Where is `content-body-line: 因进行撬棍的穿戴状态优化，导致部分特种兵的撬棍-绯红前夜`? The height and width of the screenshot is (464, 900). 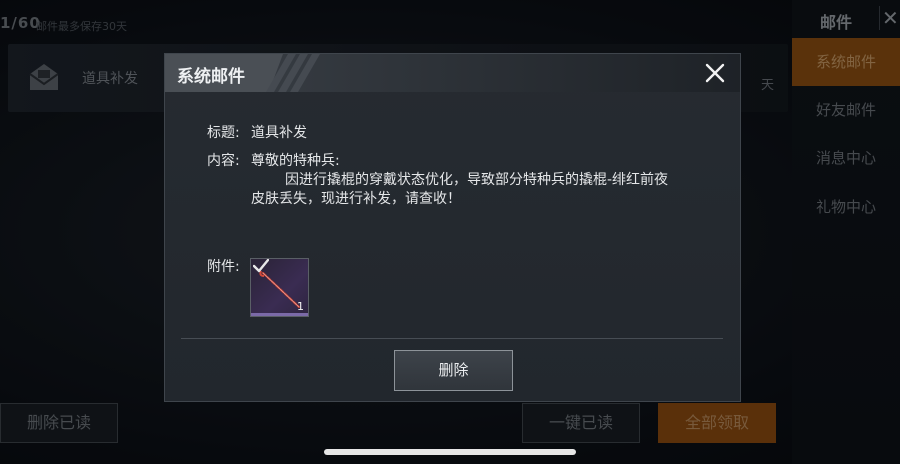 content-body-line: 因进行撬棍的穿戴状态优化，导致部分特种兵的撬棍-绯红前夜 is located at coordinates (477, 180).